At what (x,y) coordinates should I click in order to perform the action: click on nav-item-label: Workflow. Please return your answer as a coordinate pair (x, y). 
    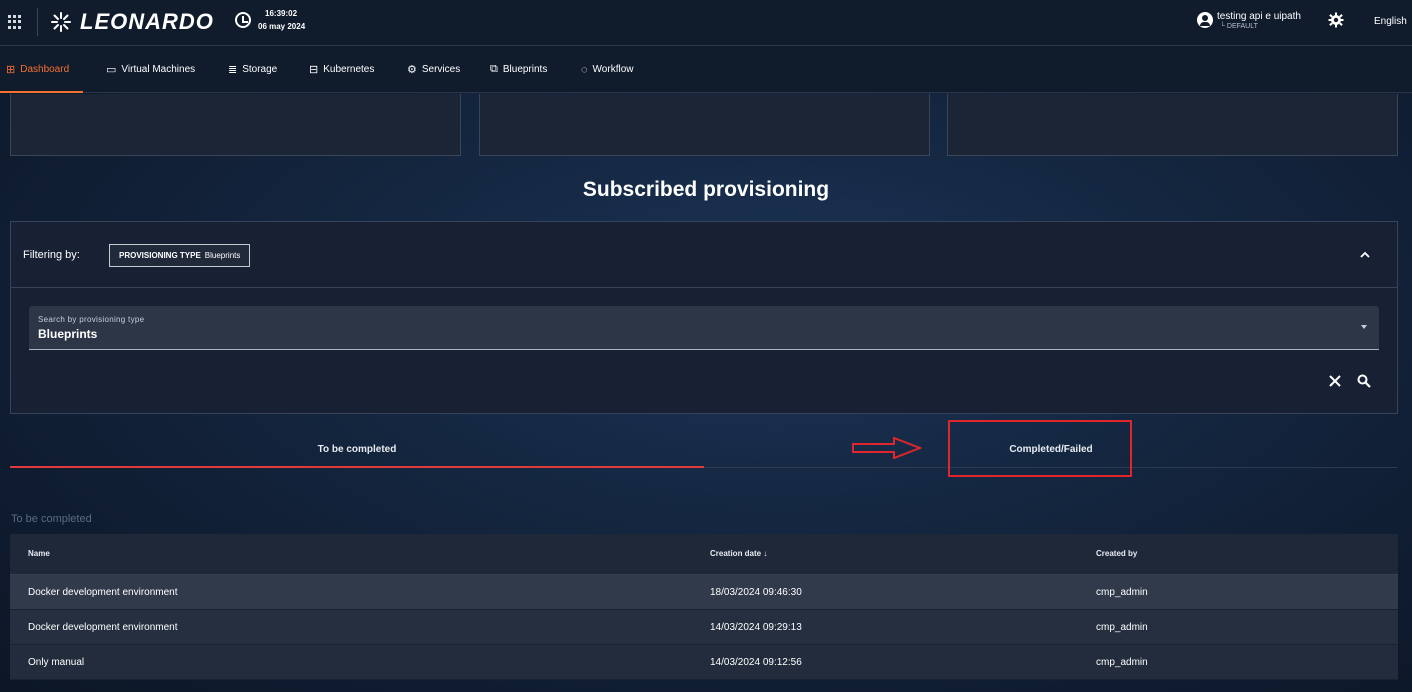
    Looking at the image, I should click on (613, 69).